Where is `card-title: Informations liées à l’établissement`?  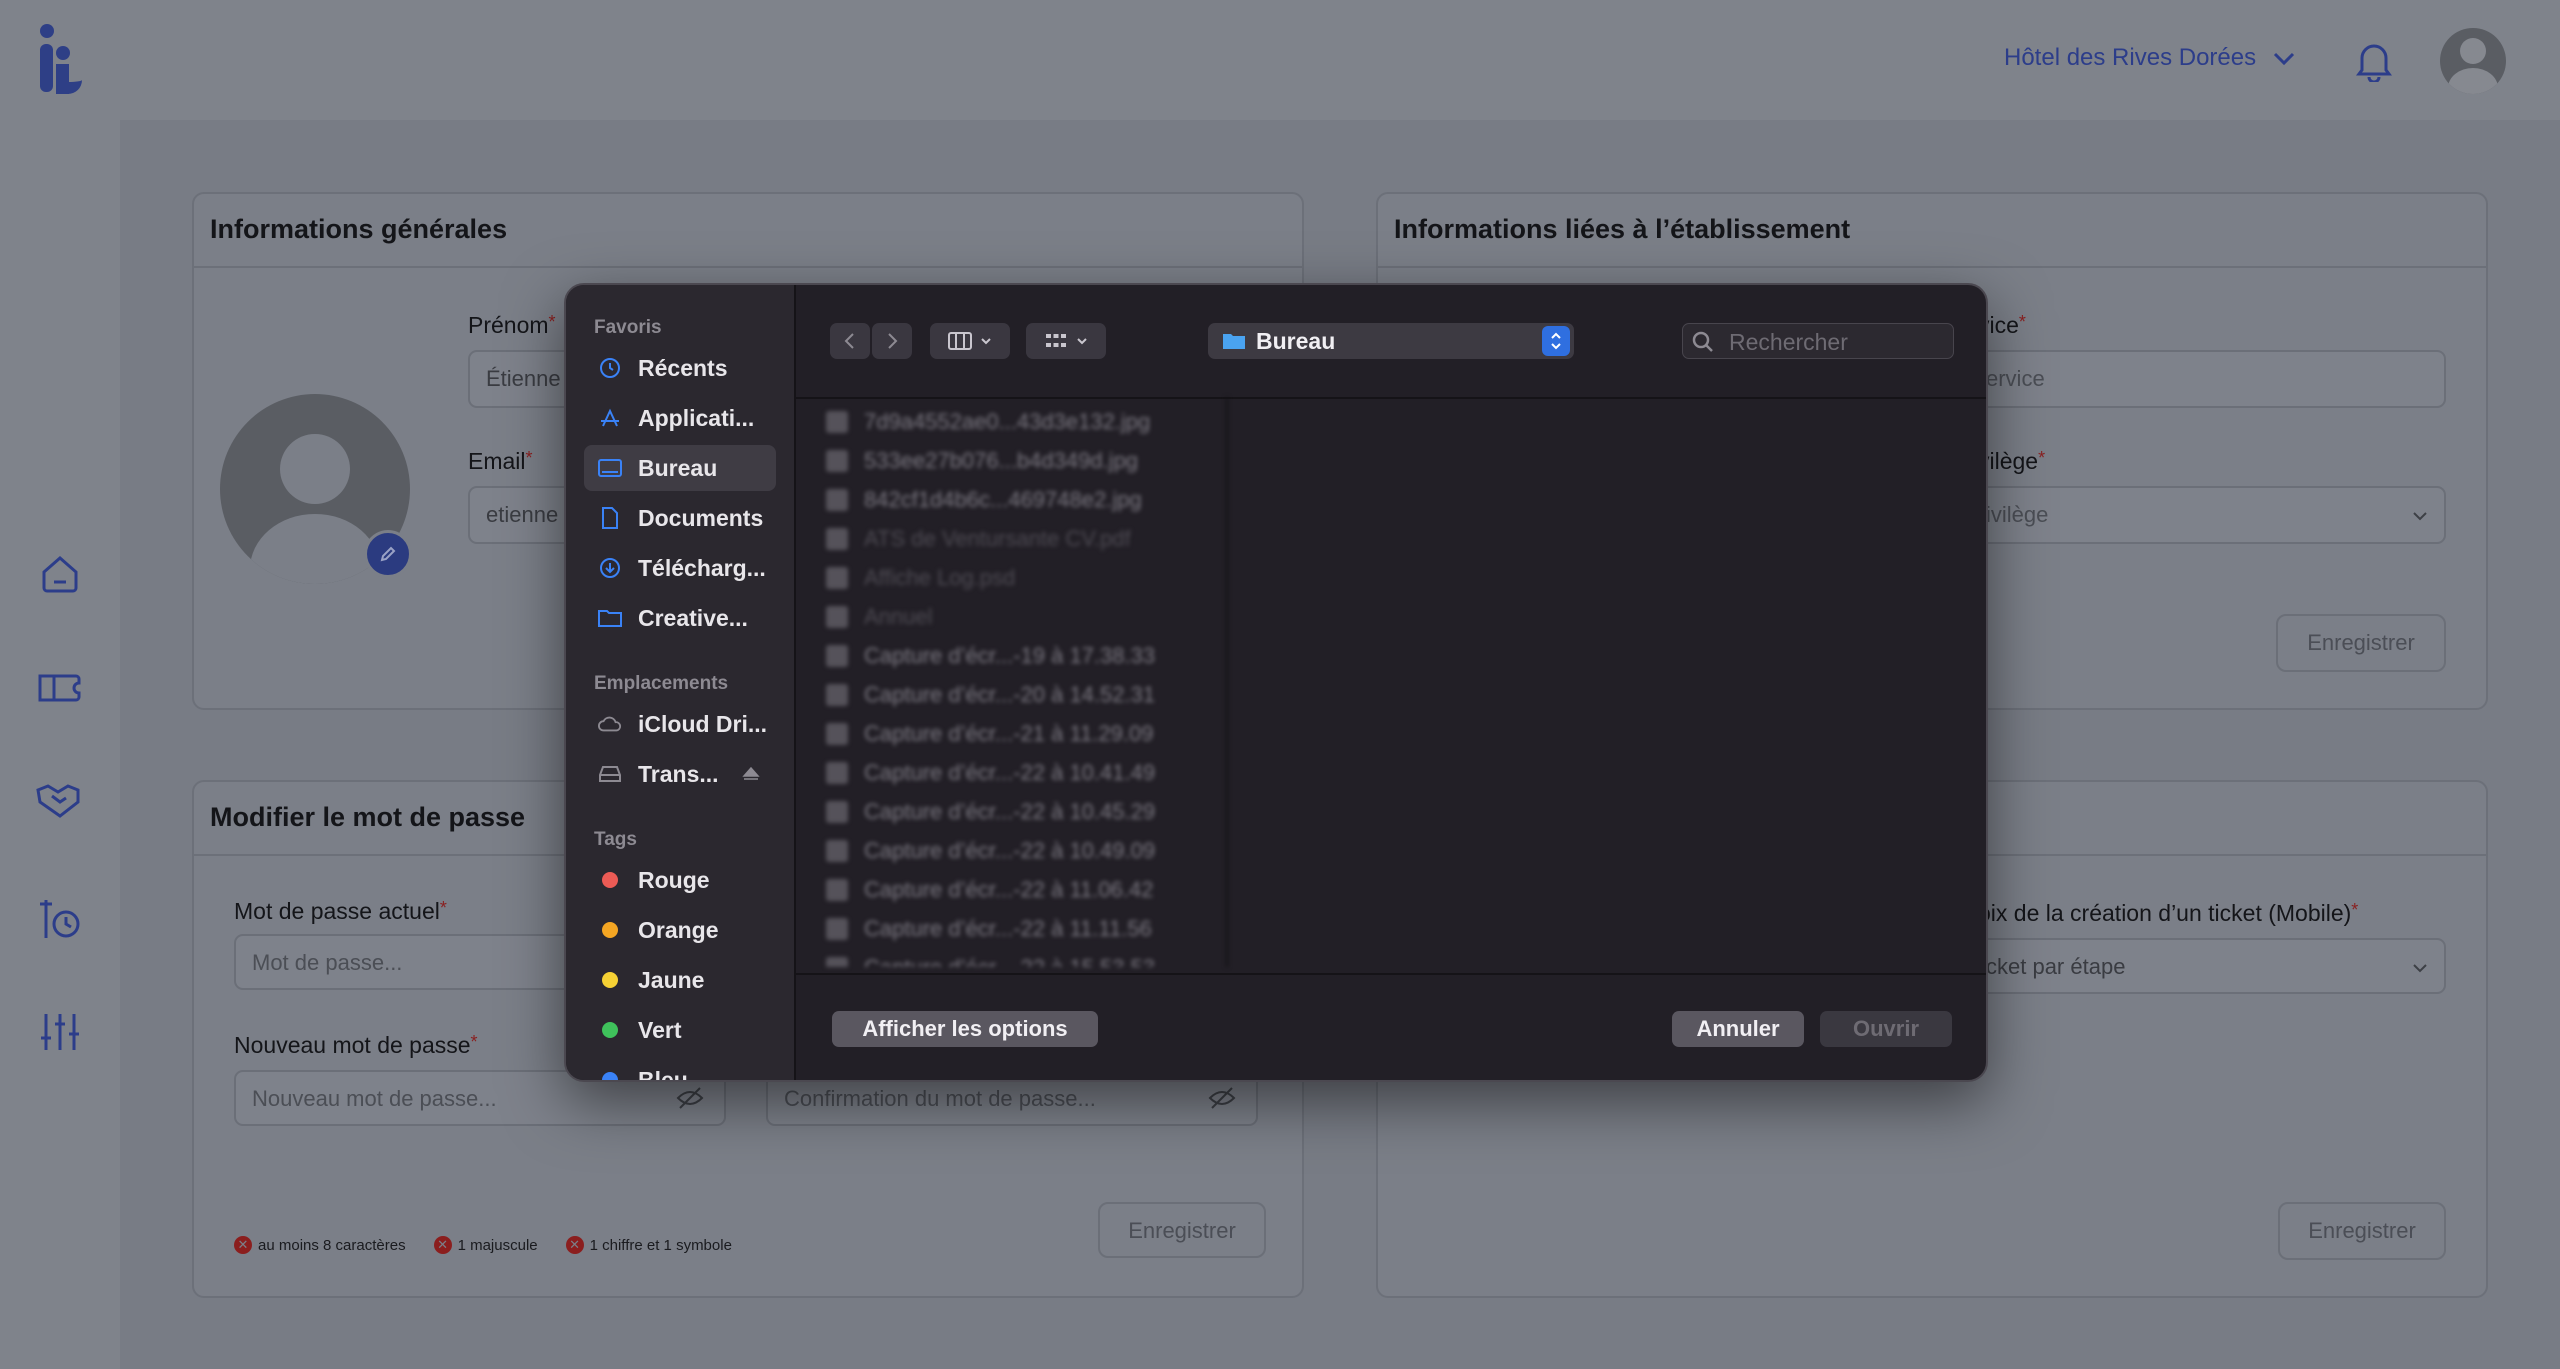 card-title: Informations liées à l’établissement is located at coordinates (1622, 229).